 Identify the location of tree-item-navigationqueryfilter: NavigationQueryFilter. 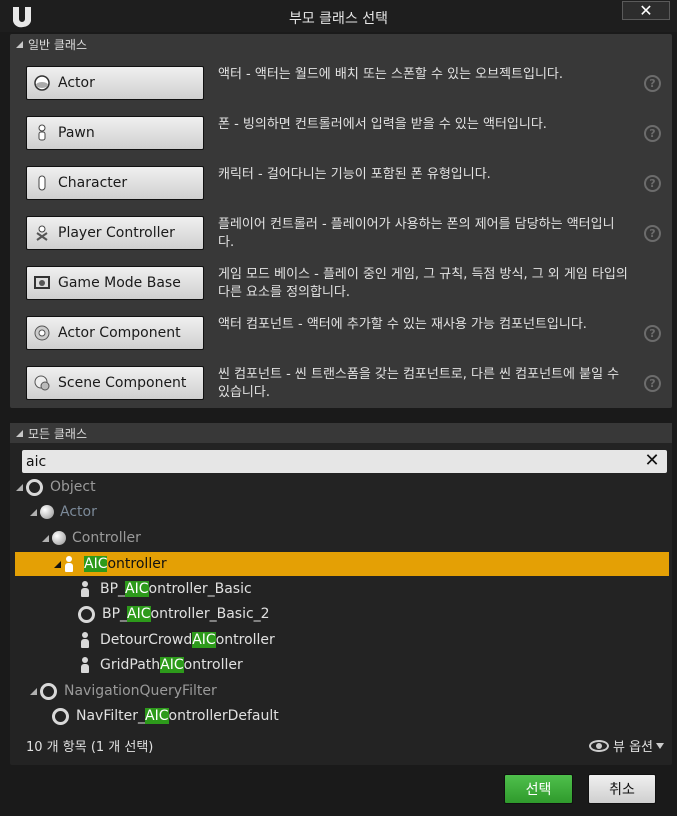
(123, 691).